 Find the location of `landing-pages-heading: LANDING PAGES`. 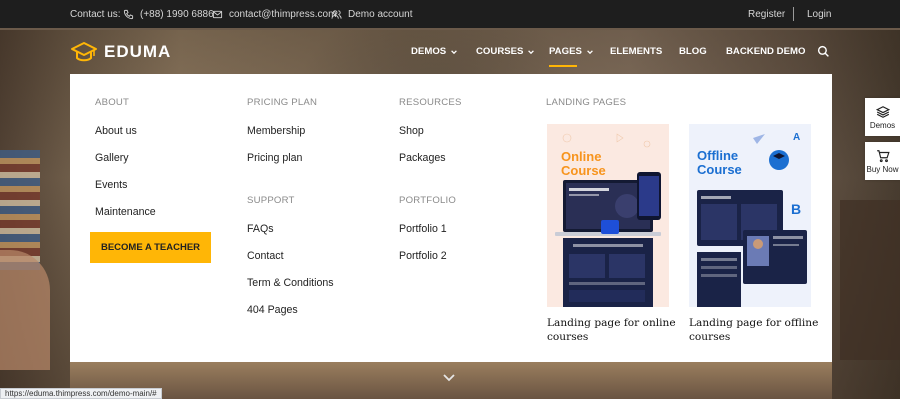

landing-pages-heading: LANDING PAGES is located at coordinates (586, 102).